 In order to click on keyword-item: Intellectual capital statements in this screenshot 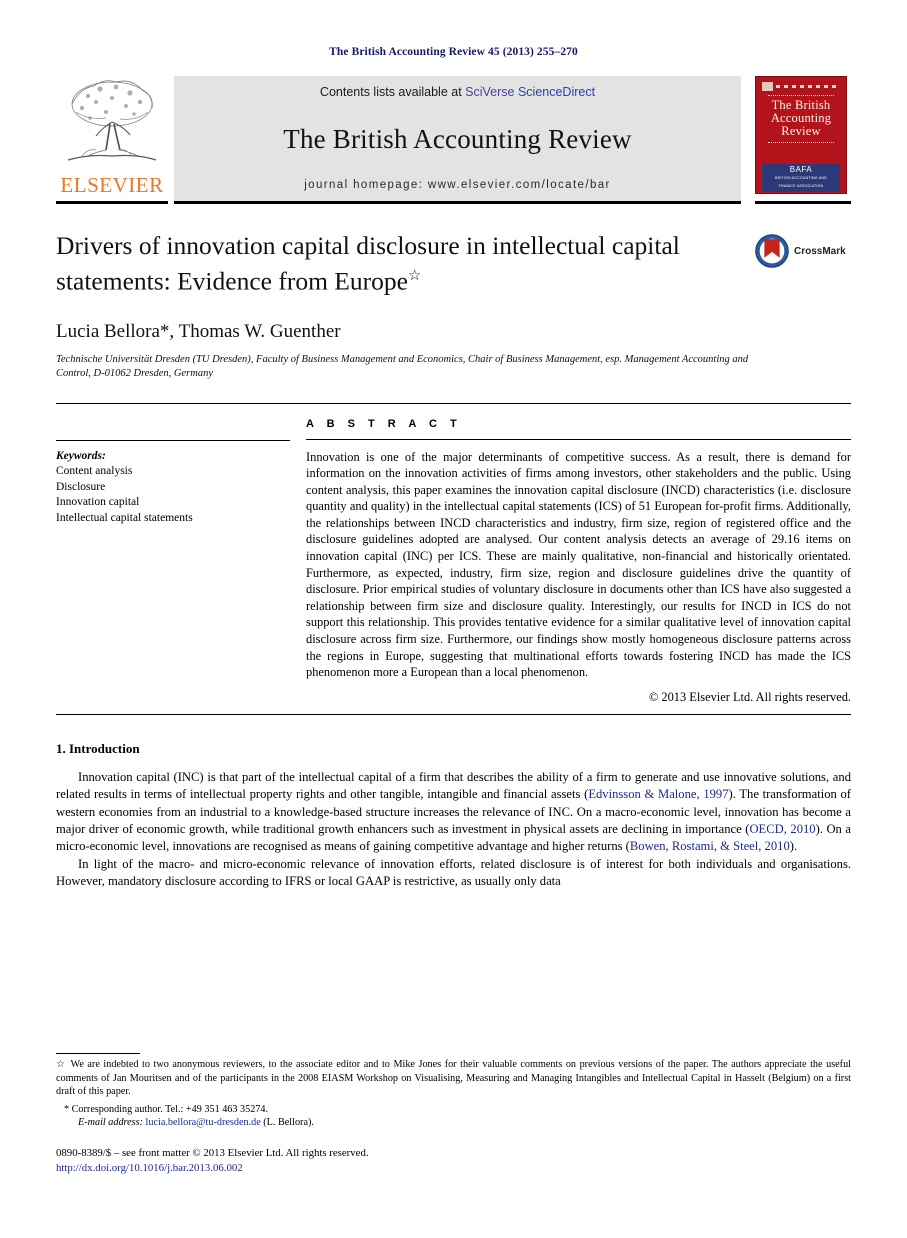, I will do `click(124, 517)`.